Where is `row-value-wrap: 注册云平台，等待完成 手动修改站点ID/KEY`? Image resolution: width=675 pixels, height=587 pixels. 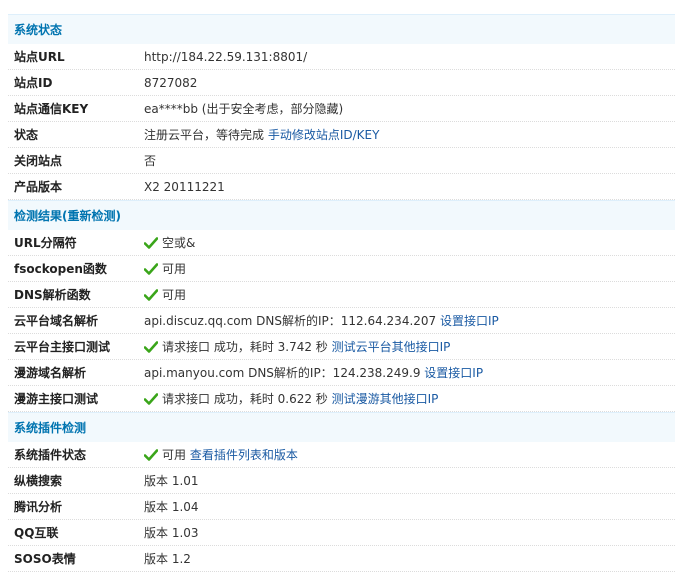 row-value-wrap: 注册云平台，等待完成 手动修改站点ID/KEY is located at coordinates (261, 135).